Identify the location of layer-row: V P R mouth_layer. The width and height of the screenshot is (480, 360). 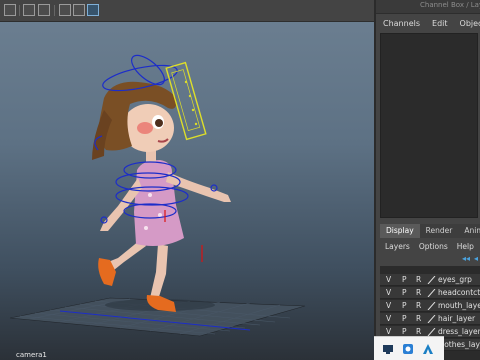
(430, 306).